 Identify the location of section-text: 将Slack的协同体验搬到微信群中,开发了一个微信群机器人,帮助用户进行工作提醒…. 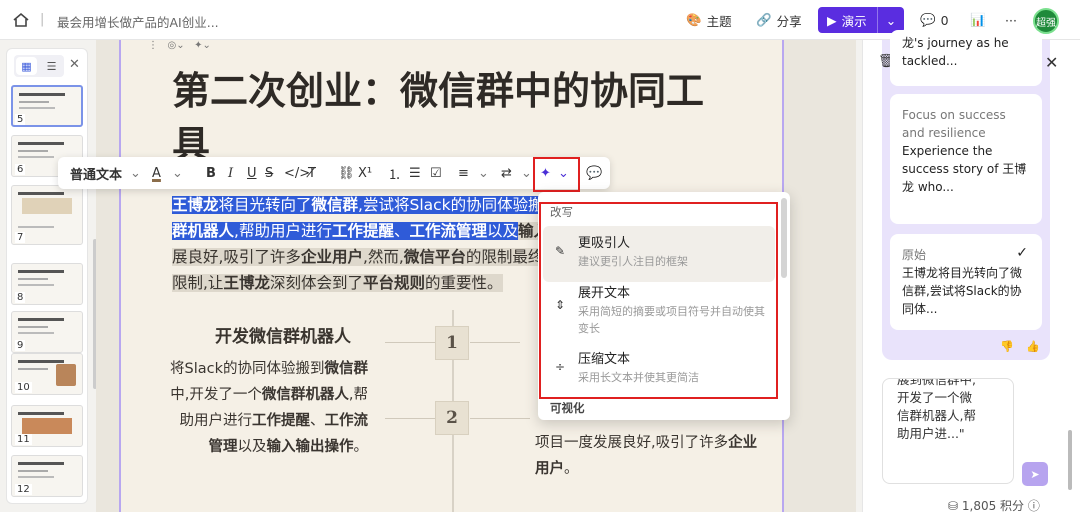
(268, 408).